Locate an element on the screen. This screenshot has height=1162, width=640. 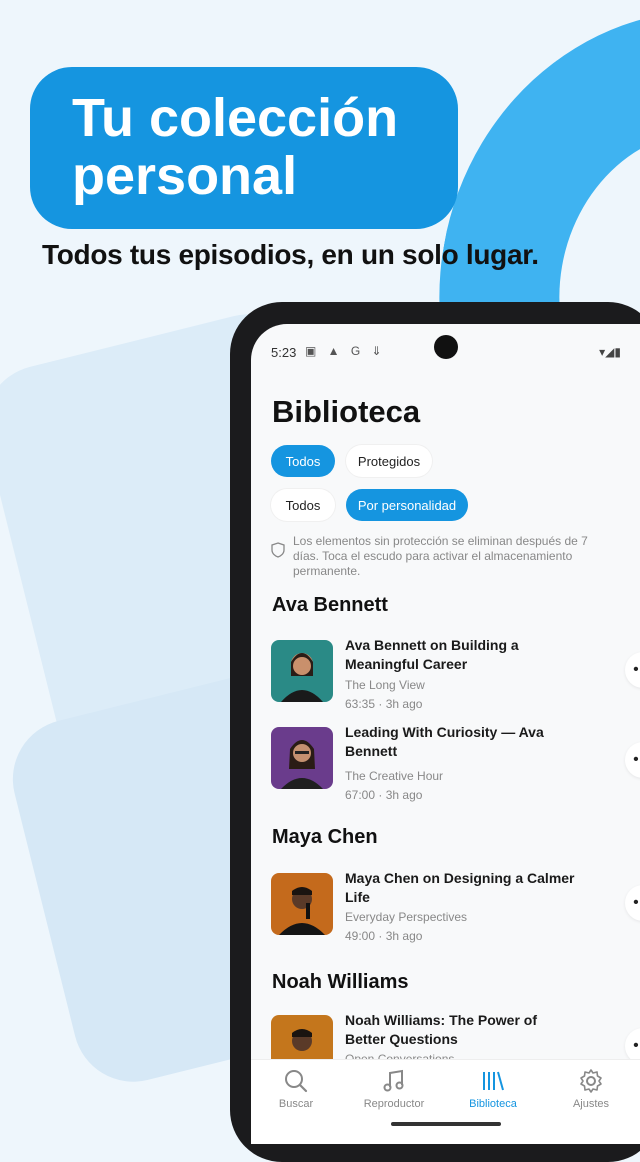
episode-meta: 63:35 · 3h ago is located at coordinates (383, 704).